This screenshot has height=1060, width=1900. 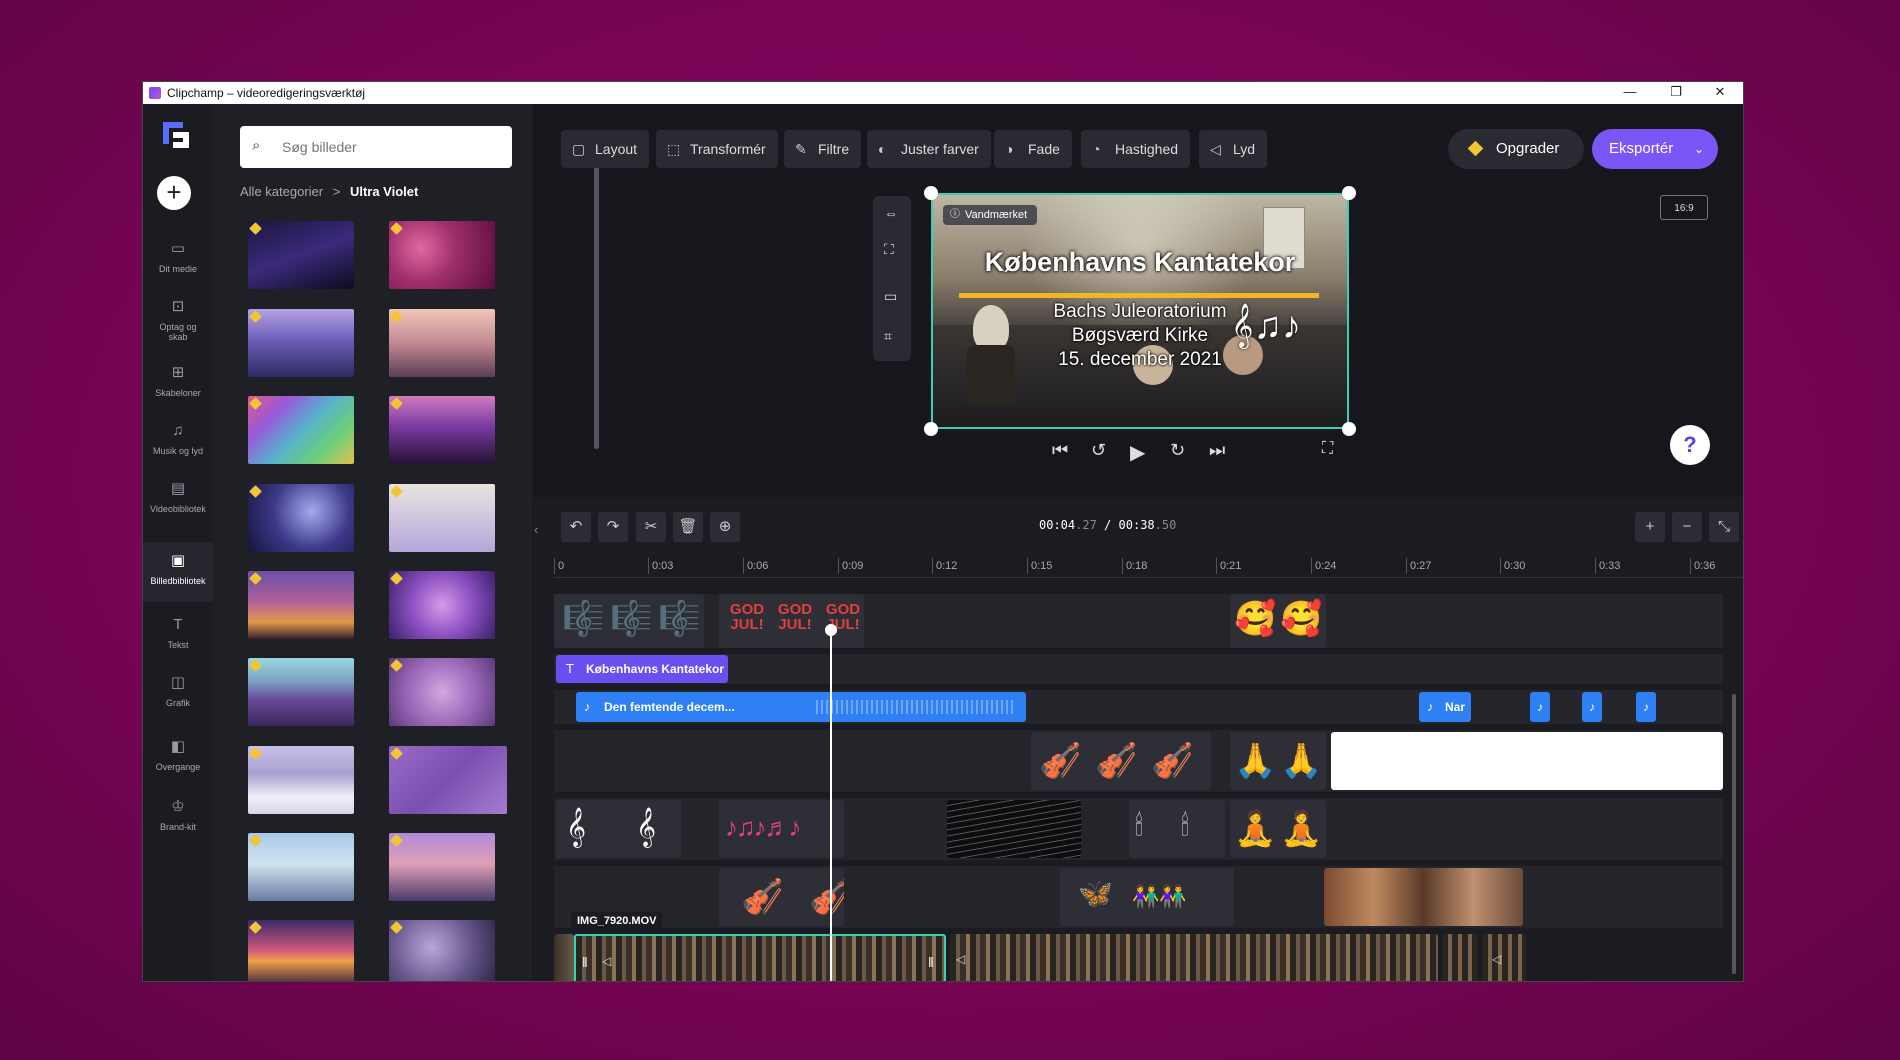 What do you see at coordinates (281, 191) in the screenshot?
I see `breadcrumb-root: Alle kategorier` at bounding box center [281, 191].